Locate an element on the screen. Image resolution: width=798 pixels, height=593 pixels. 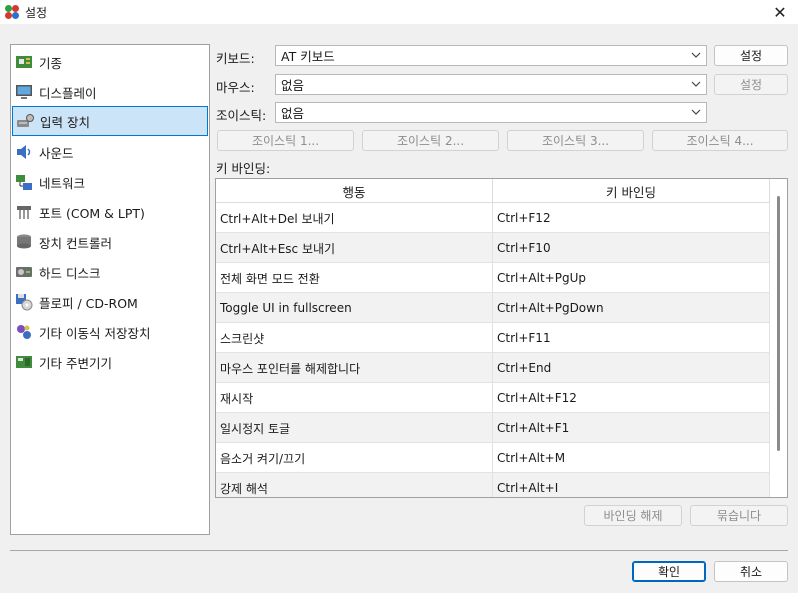
category-item-ports: 포트 (COM & LPT) is located at coordinates (110, 212).